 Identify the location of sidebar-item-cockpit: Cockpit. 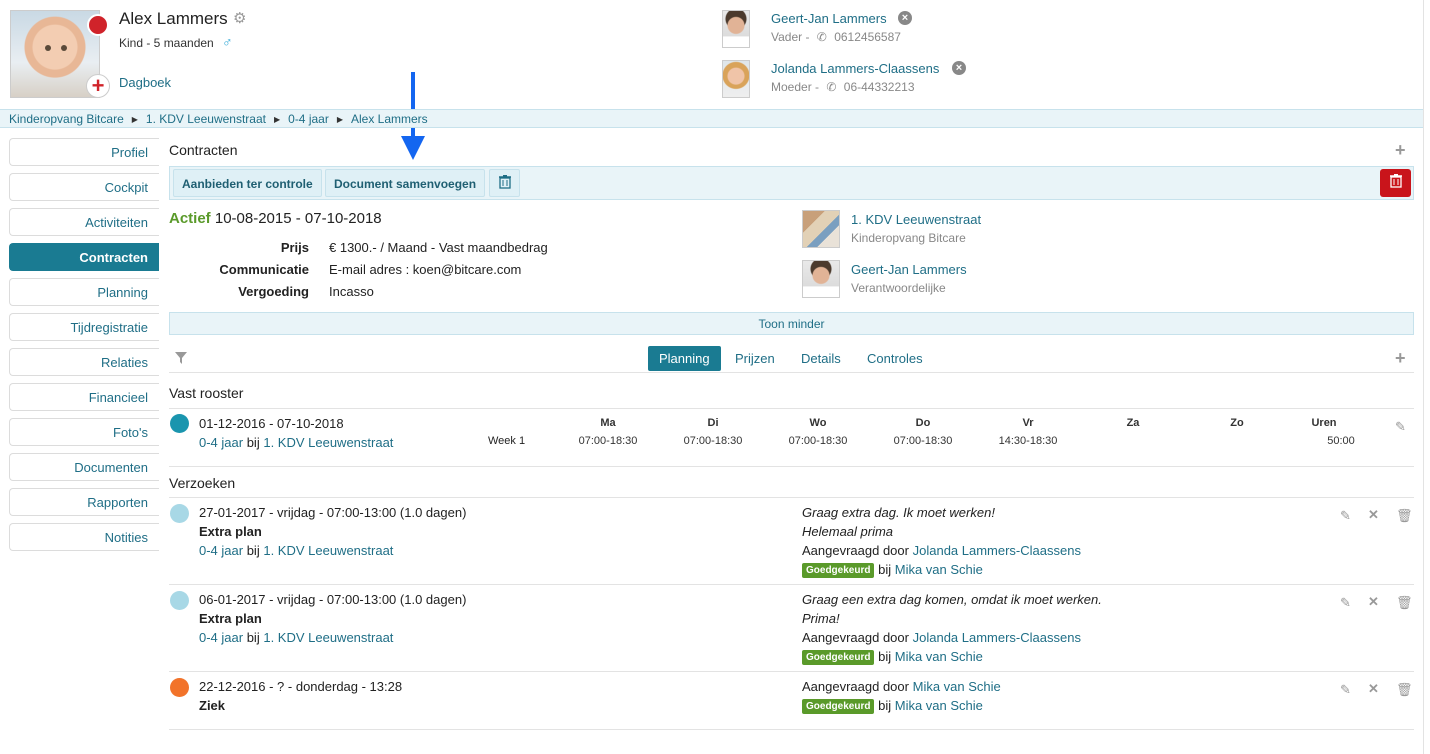
(84, 187).